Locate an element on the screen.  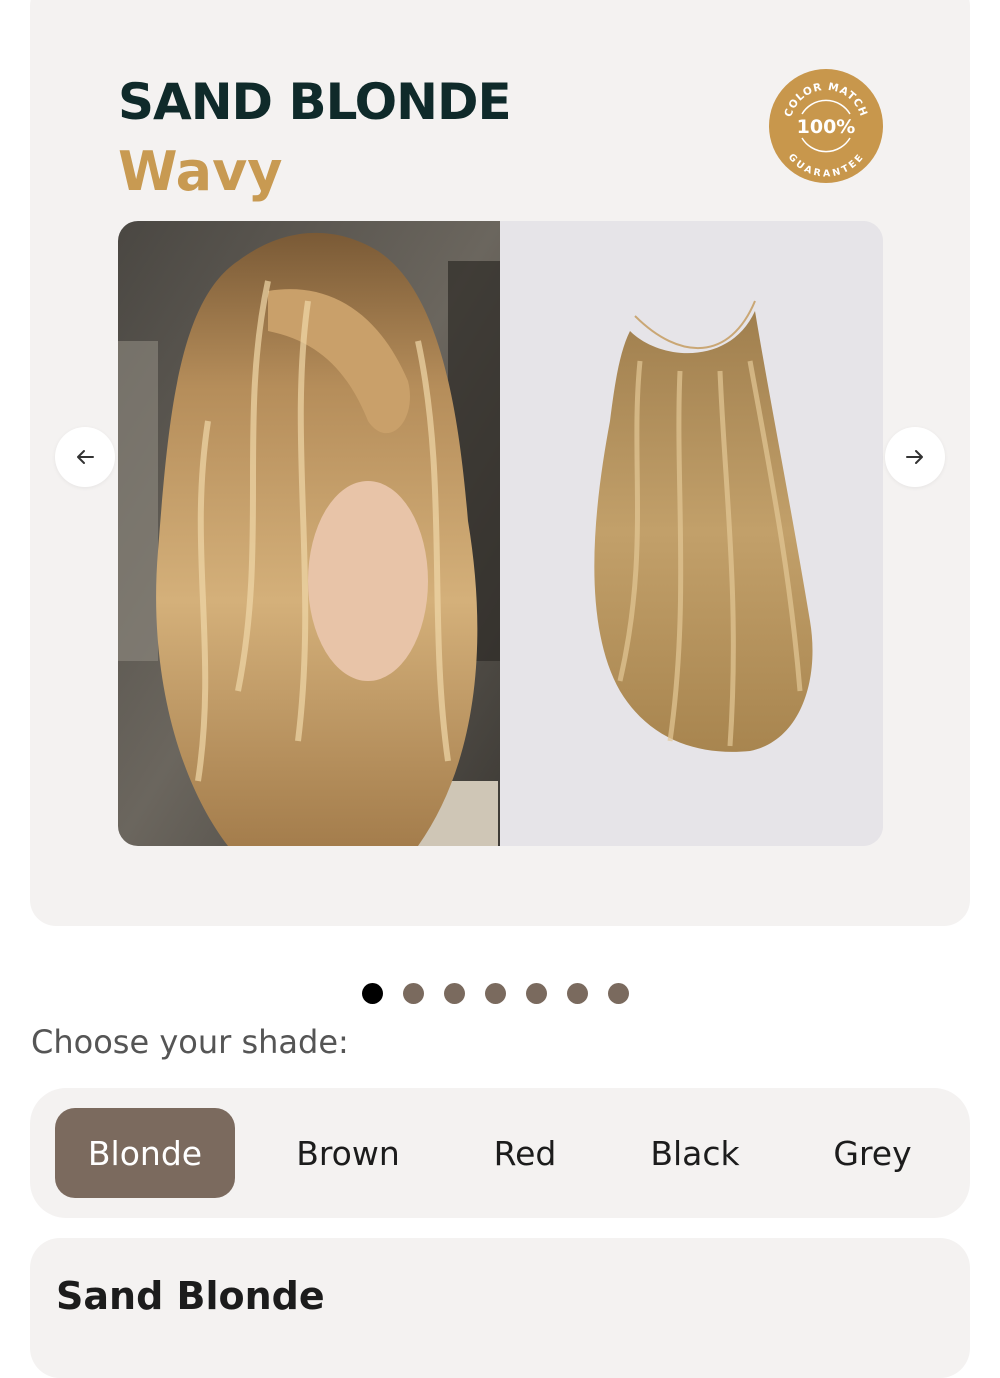
arrow-right-icon is located at coordinates (914, 457).